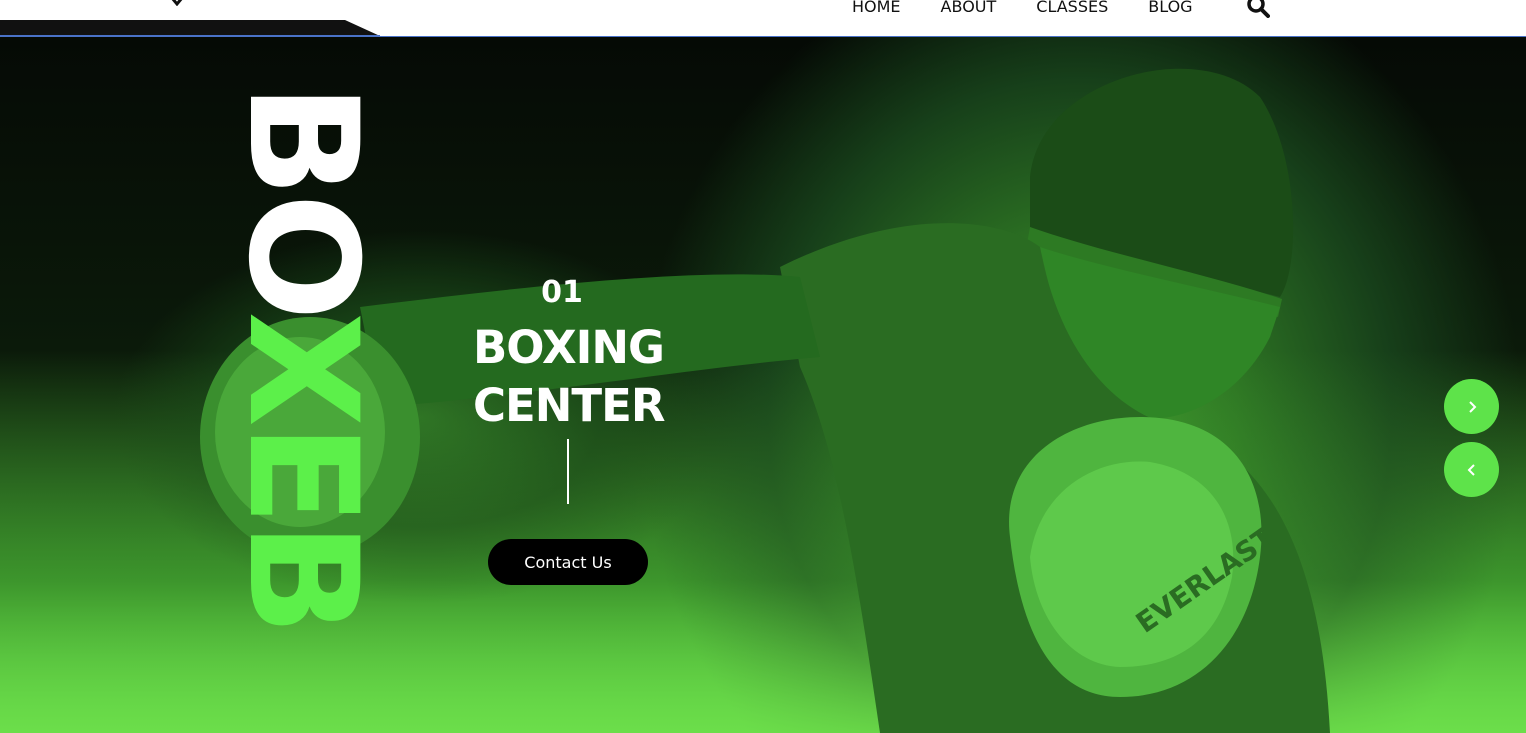  I want to click on nav-classes: CLASSES, so click(1072, 10).